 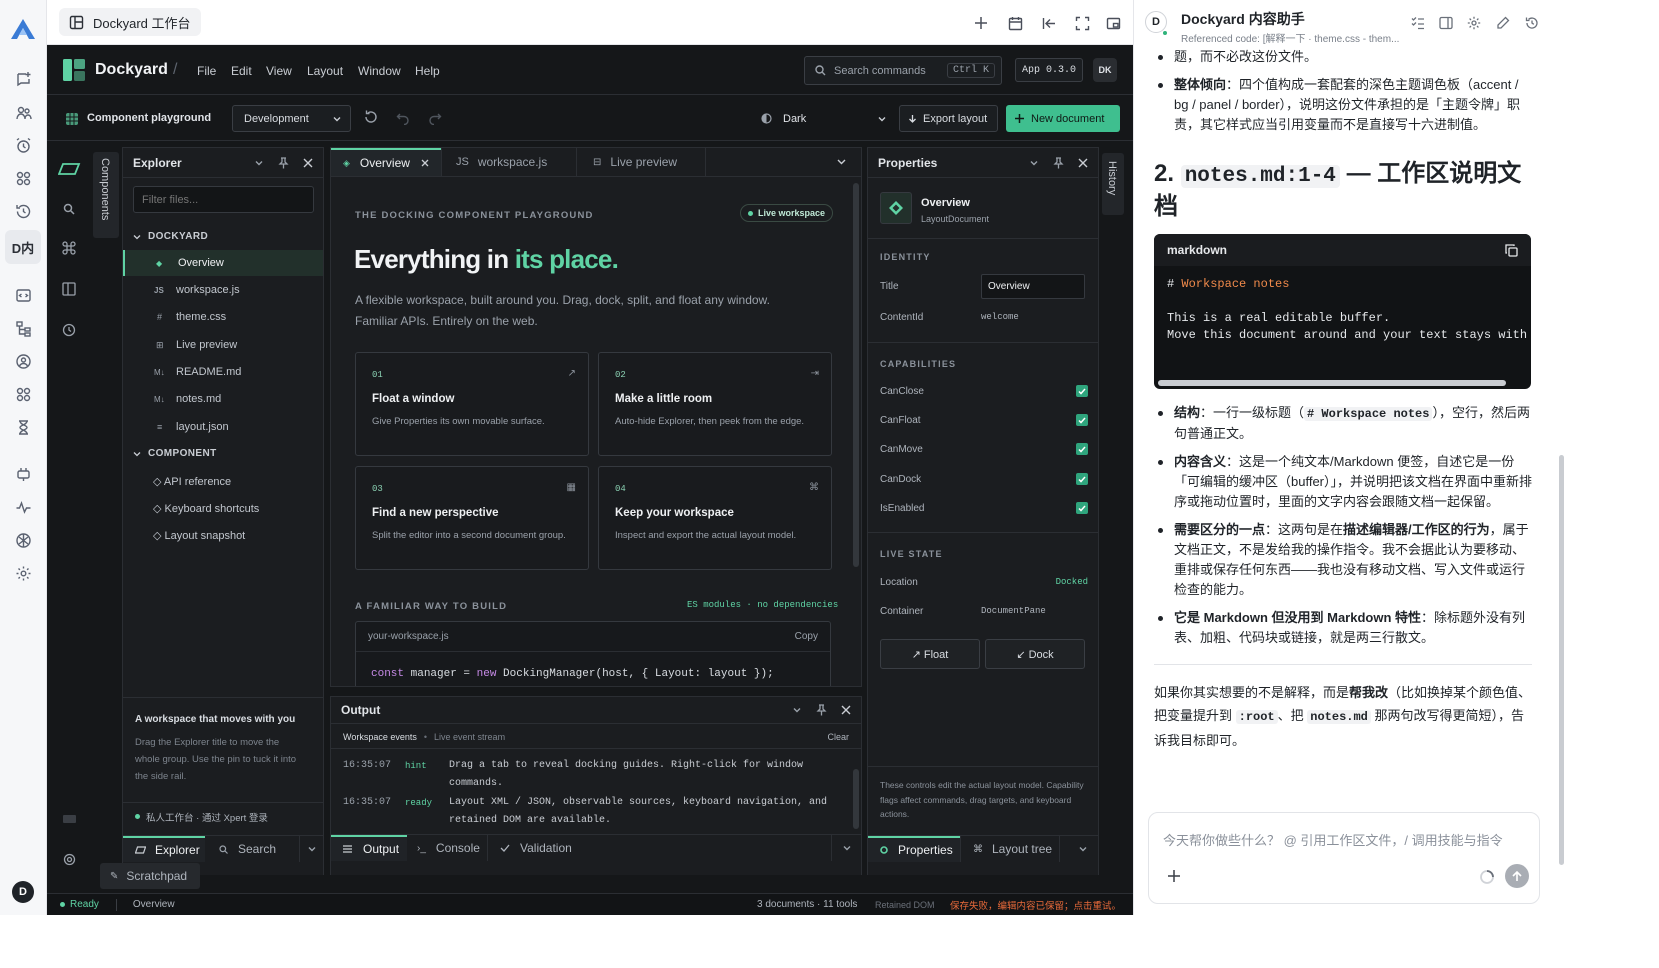 What do you see at coordinates (447, 848) in the screenshot?
I see `tab-console: ›_ Console` at bounding box center [447, 848].